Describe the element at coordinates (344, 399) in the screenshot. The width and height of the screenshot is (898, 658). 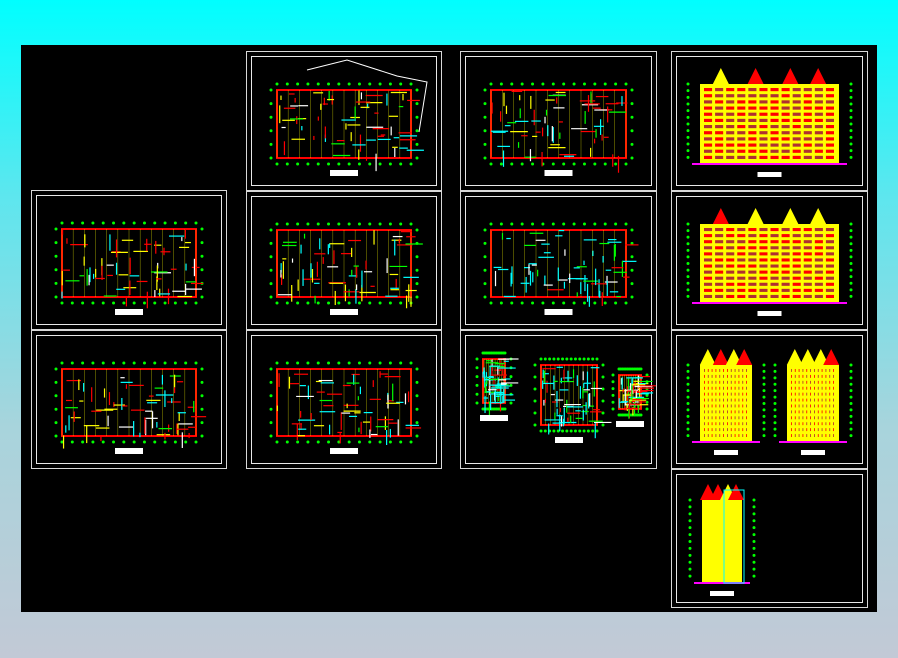
I see `drawing-sheet-floor-plan-b2` at that location.